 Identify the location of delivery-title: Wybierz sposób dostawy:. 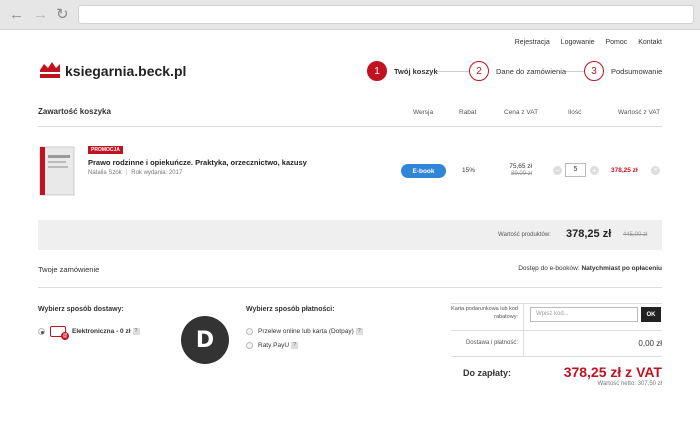
(81, 309).